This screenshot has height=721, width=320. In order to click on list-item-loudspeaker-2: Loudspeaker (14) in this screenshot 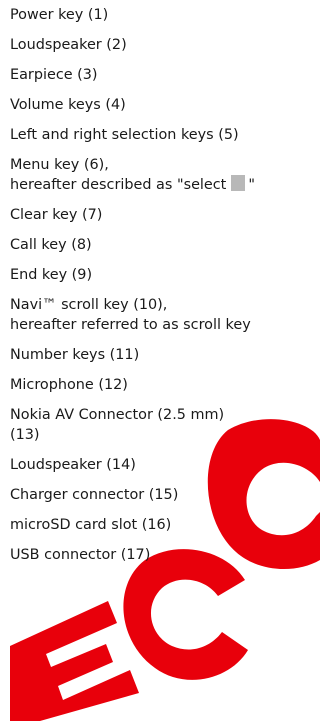, I will do `click(165, 465)`.